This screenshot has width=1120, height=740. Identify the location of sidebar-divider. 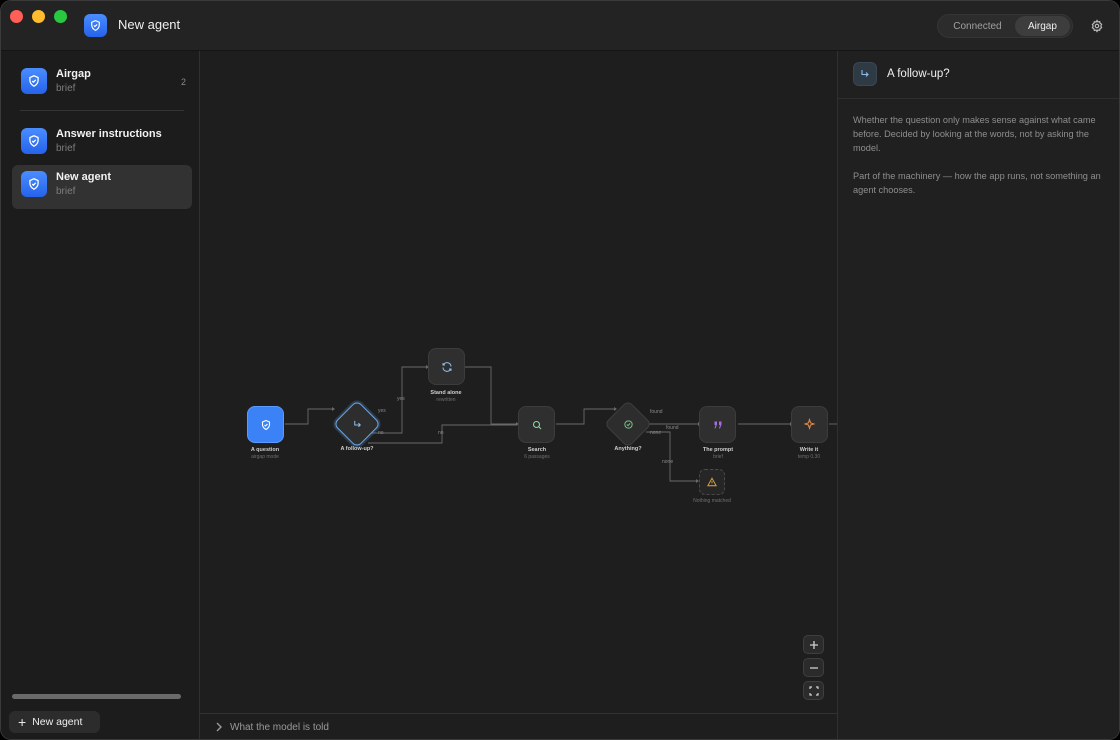
(102, 110).